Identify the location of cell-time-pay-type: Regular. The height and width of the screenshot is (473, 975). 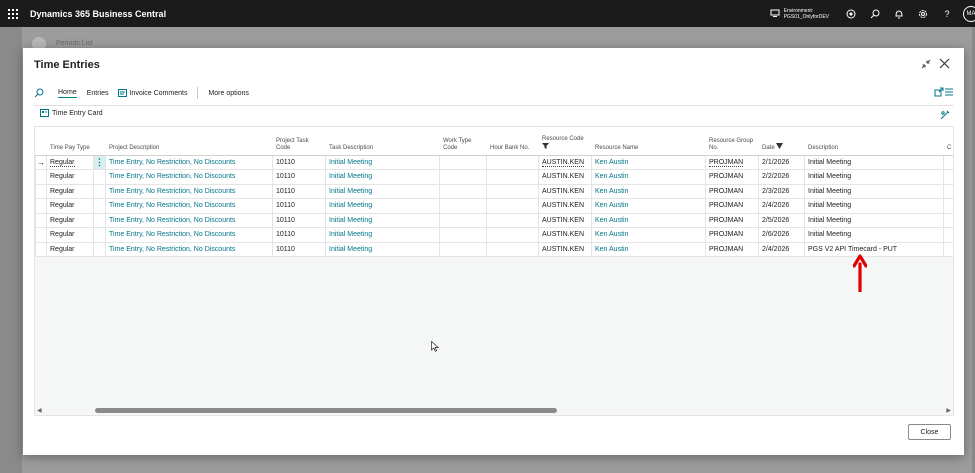
(70, 220).